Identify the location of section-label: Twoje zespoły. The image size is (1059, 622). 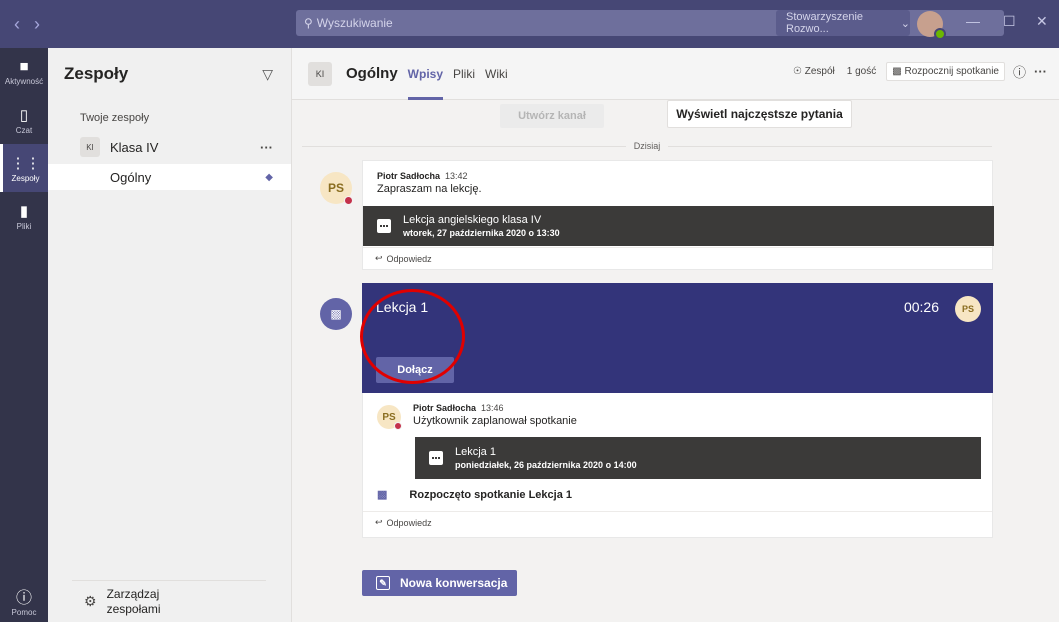
(115, 118).